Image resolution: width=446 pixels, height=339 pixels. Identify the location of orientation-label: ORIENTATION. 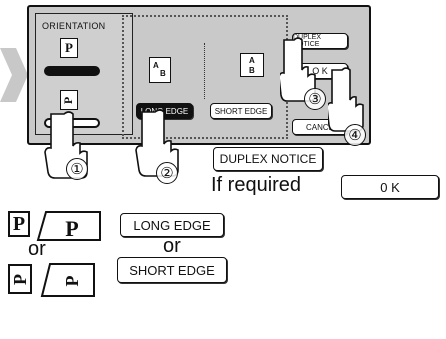
(74, 26).